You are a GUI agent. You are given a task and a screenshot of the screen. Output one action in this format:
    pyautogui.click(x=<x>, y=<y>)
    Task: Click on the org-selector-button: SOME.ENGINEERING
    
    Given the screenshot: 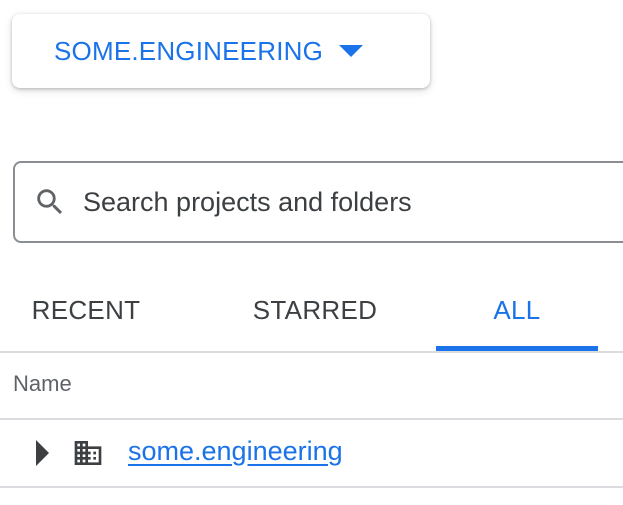 What is the action you would take?
    pyautogui.click(x=221, y=51)
    